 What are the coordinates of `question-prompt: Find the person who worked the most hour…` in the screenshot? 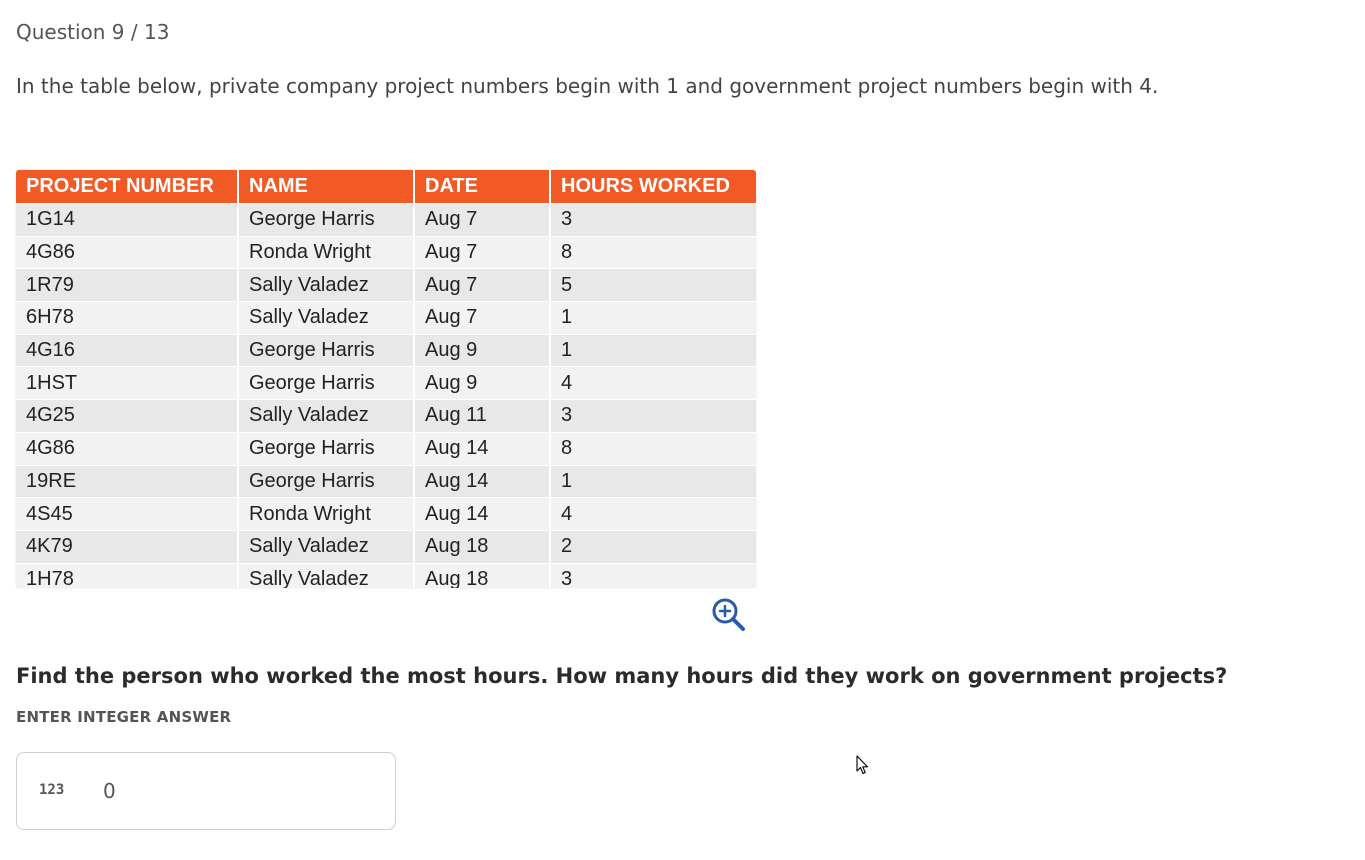 It's located at (622, 676).